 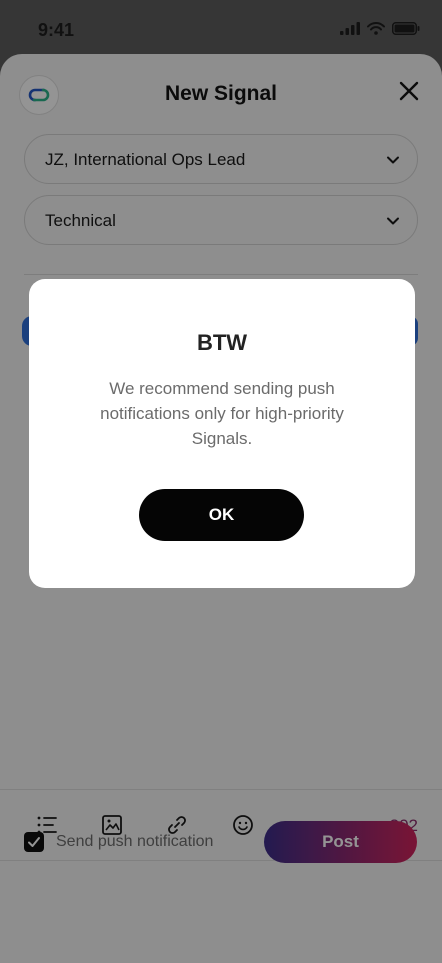 I want to click on ok-button: OK, so click(x=221, y=515).